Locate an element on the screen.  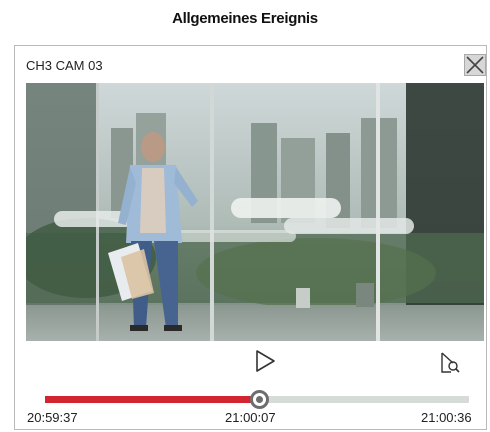
play-icon is located at coordinates (265, 361).